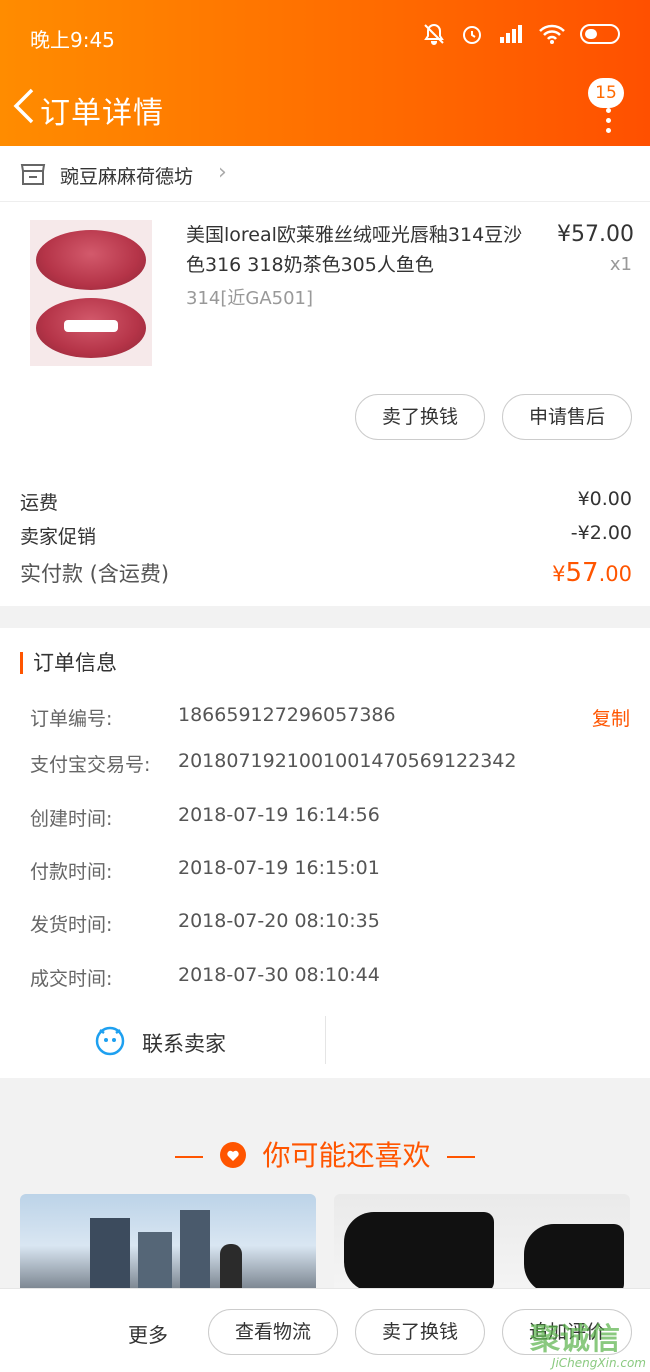 Image resolution: width=650 pixels, height=1372 pixels. Describe the element at coordinates (91, 328) in the screenshot. I see `lip-bottom-shape` at that location.